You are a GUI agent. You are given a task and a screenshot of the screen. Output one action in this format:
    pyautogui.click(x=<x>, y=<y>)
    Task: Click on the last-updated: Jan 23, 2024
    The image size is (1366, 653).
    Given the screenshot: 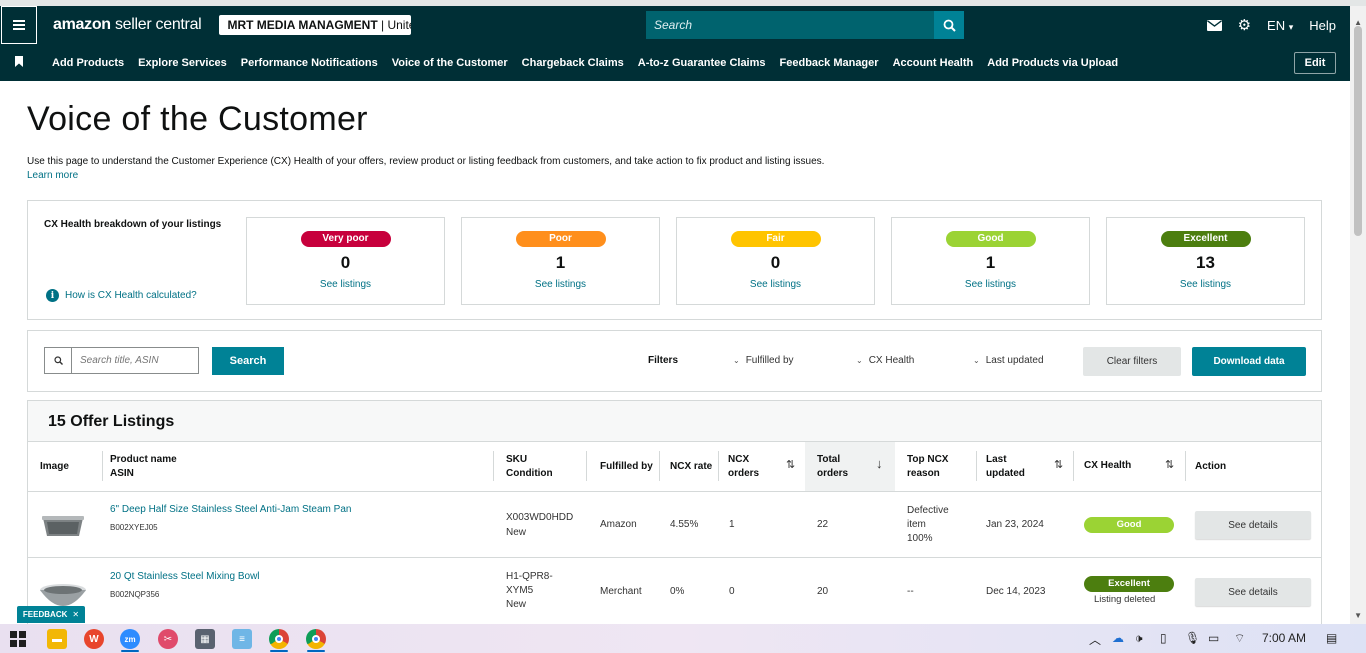 What is the action you would take?
    pyautogui.click(x=1015, y=524)
    